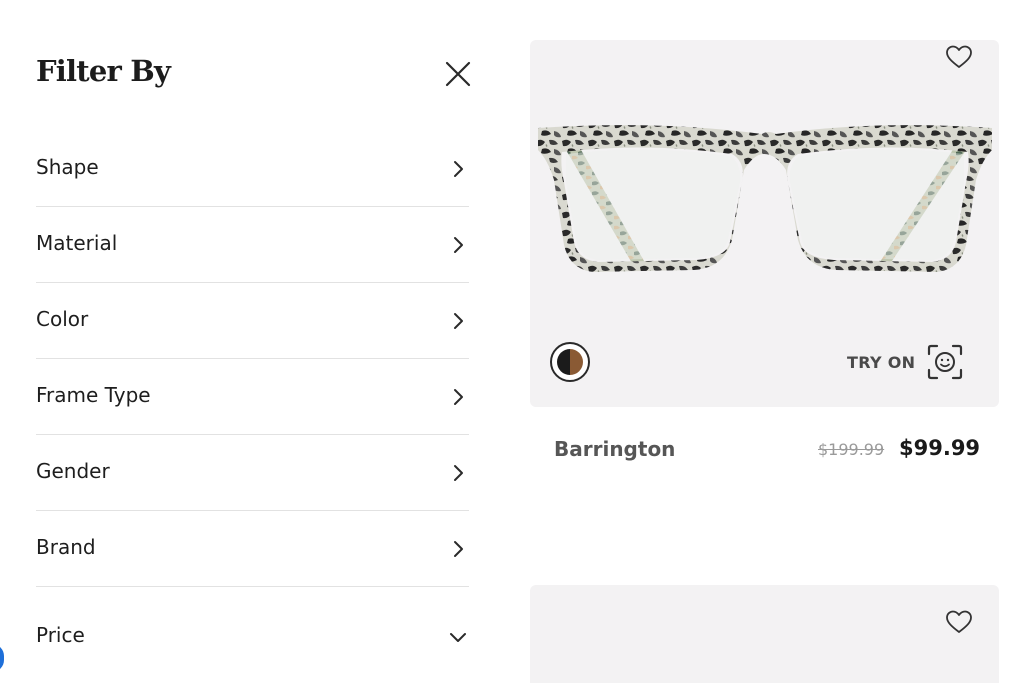 The image size is (1024, 683). Describe the element at coordinates (252, 397) in the screenshot. I see `filter-item-frame-type: Frame Type` at that location.